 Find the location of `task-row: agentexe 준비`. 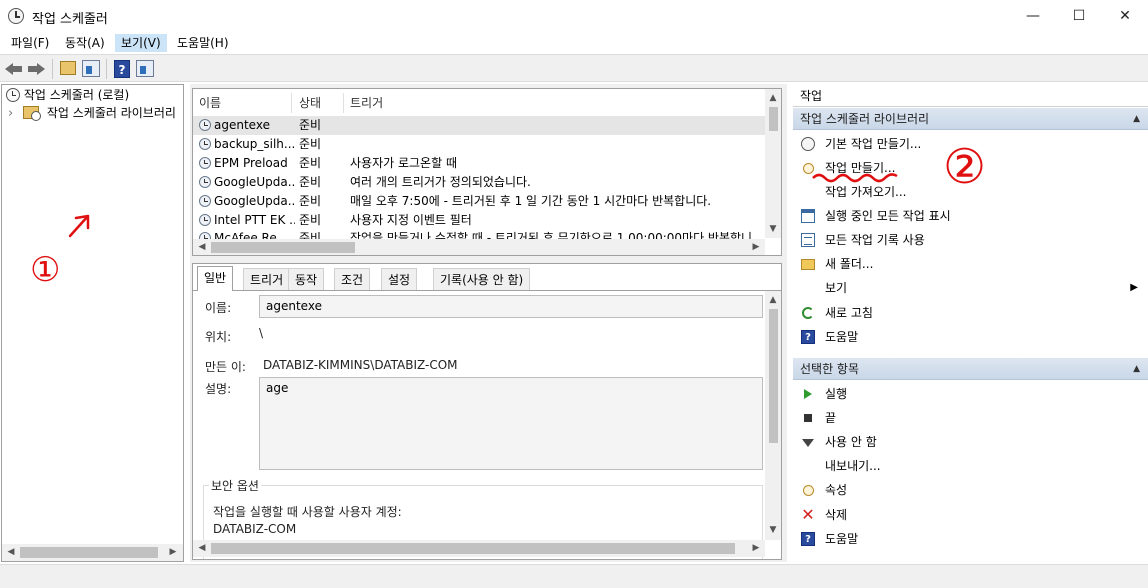

task-row: agentexe 준비 is located at coordinates (479, 125).